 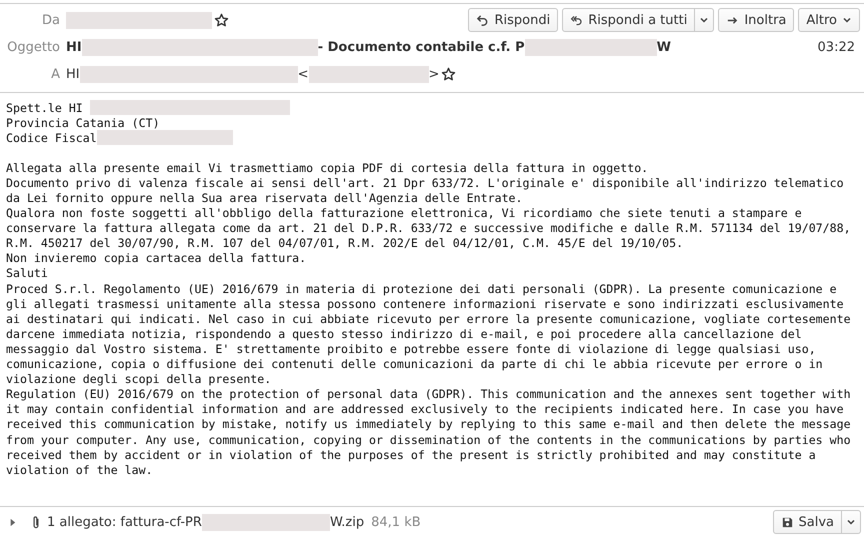 I want to click on body-text: R.M. 450217 del 30/07/90, R.M. 107 del 04/07/01, R.M. 202/E del 04/12/01, C.M. 45/E del 19/10/05., so click(x=345, y=243).